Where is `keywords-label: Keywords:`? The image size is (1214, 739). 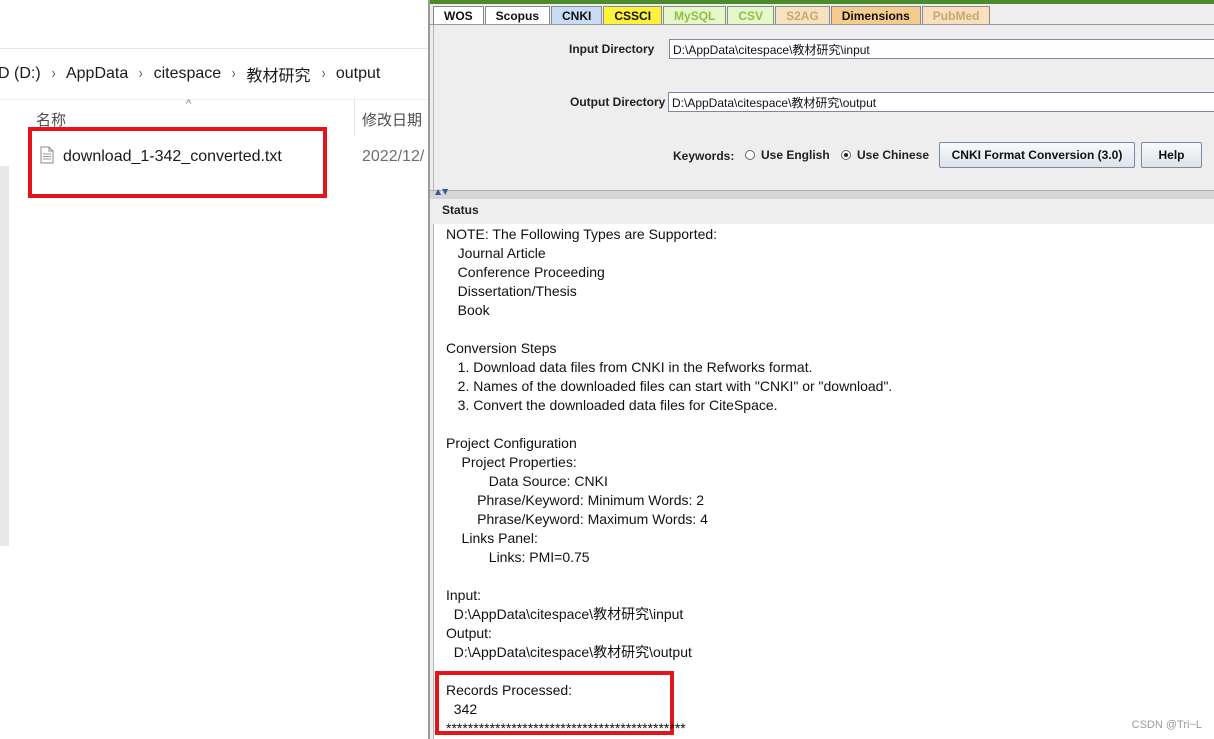
keywords-label: Keywords: is located at coordinates (704, 156).